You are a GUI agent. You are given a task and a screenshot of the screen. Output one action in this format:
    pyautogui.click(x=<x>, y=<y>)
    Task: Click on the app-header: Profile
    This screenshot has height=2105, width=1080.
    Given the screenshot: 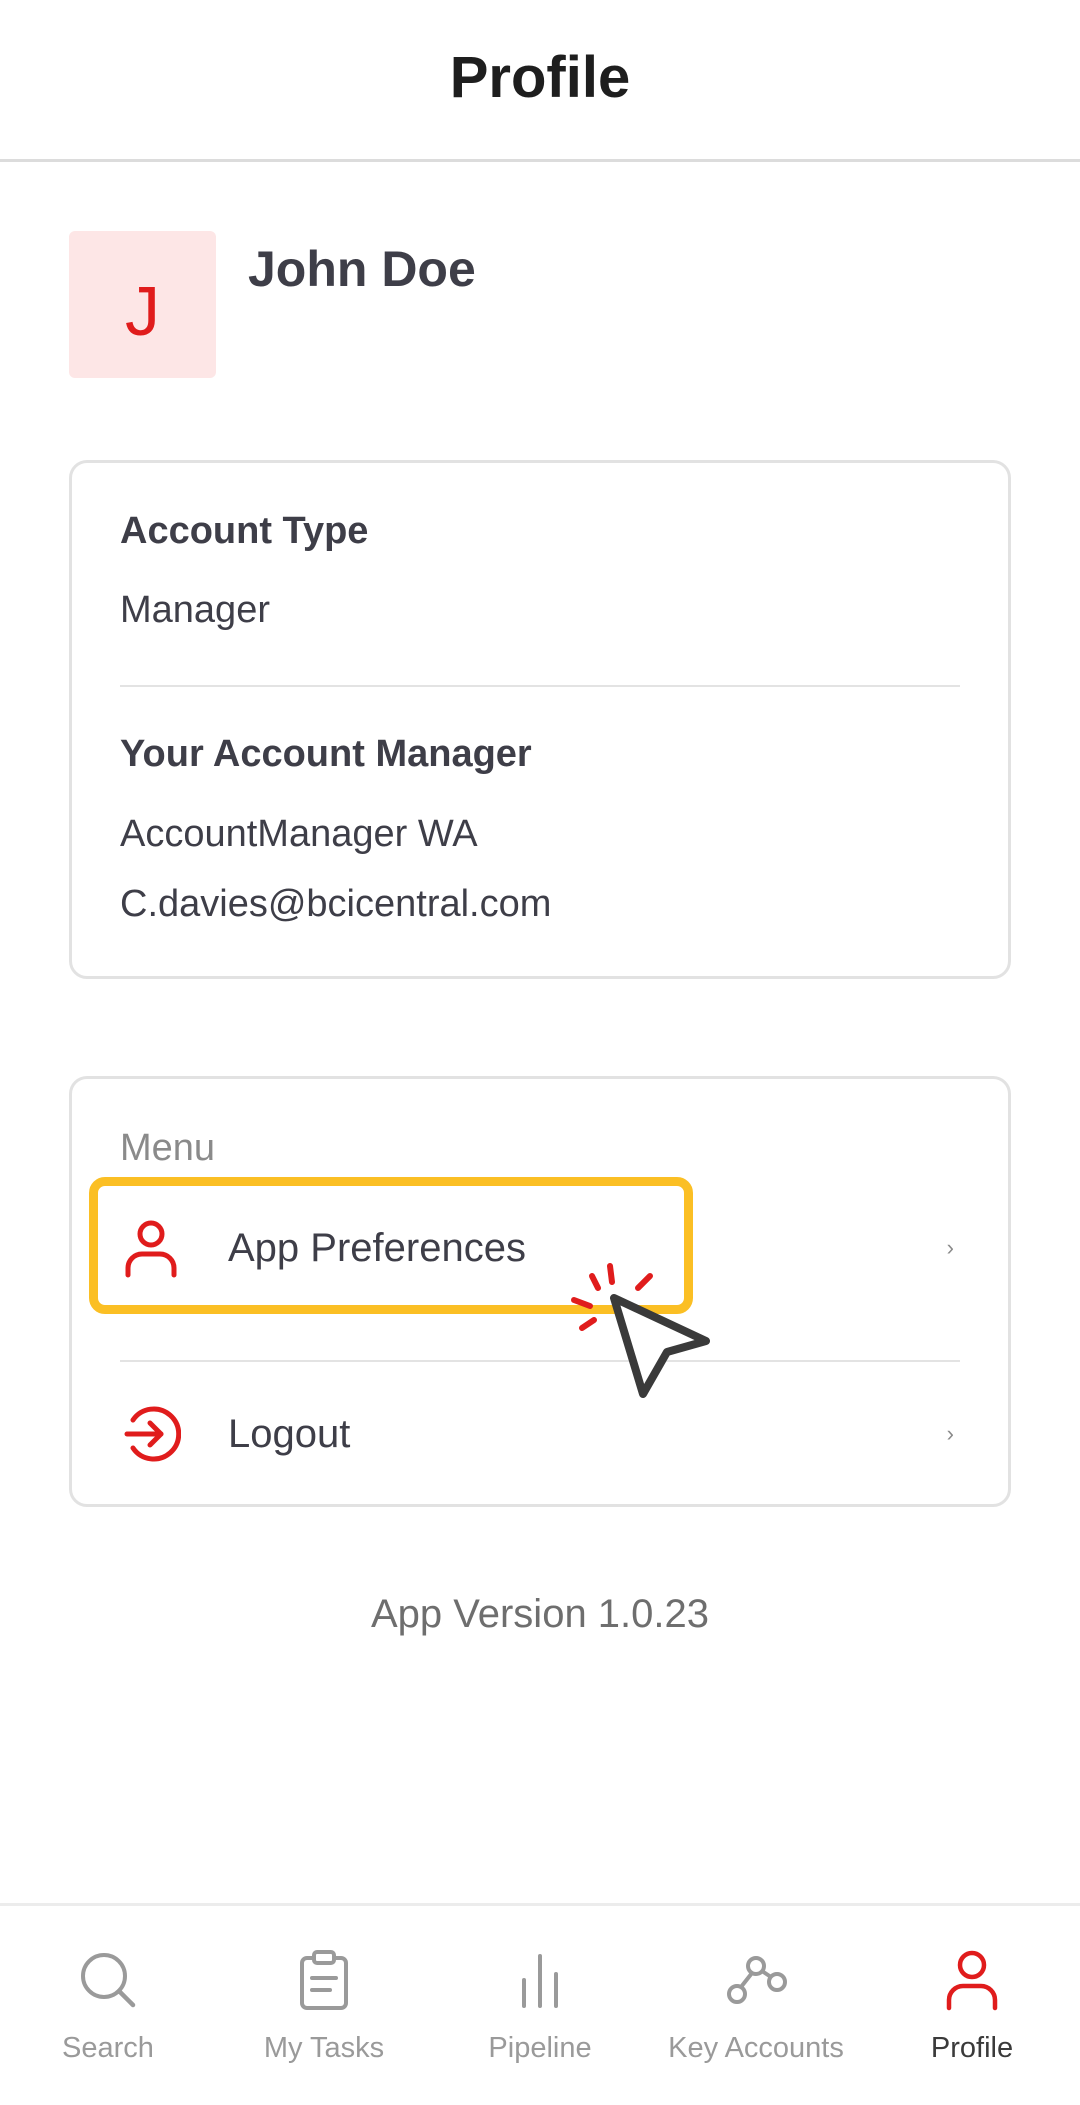 What is the action you would take?
    pyautogui.click(x=540, y=81)
    